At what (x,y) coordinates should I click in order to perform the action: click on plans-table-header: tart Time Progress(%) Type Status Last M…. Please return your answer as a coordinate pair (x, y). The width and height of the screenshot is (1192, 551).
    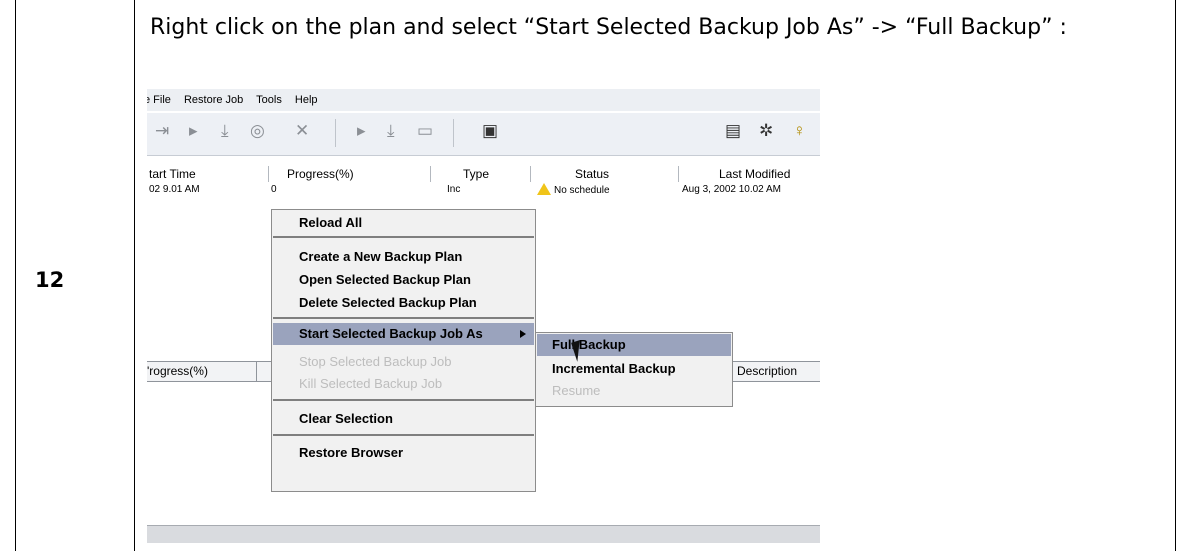
    Looking at the image, I should click on (483, 174).